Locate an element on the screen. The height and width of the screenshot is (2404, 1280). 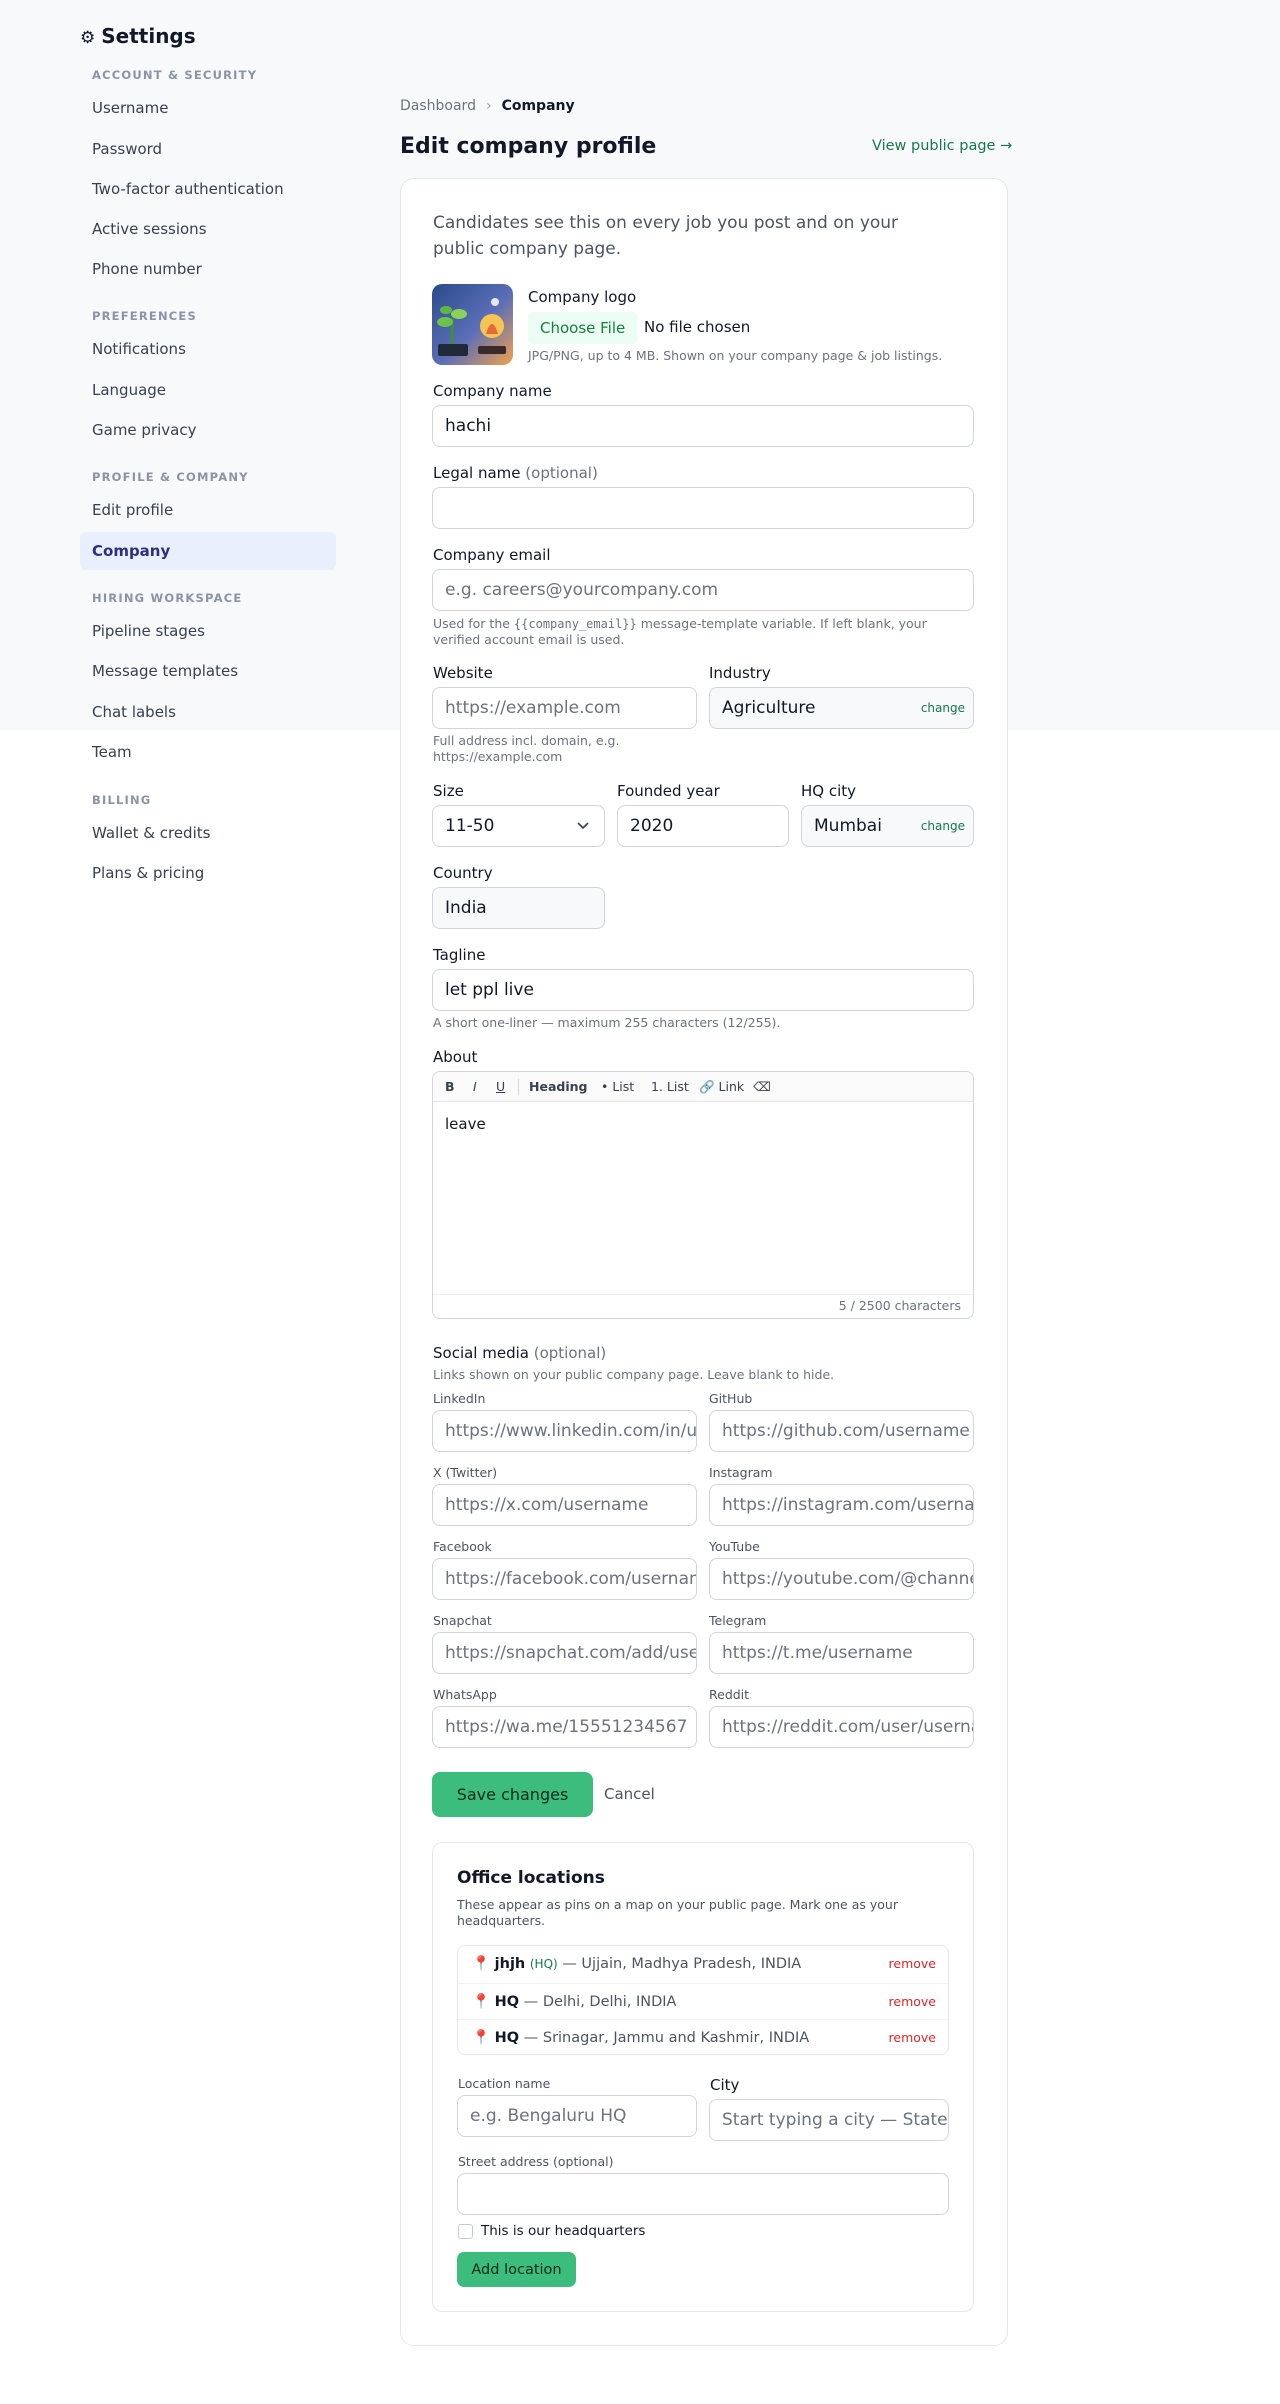
sidebar-item-pipeline-stages: Pipeline stages is located at coordinates (208, 631).